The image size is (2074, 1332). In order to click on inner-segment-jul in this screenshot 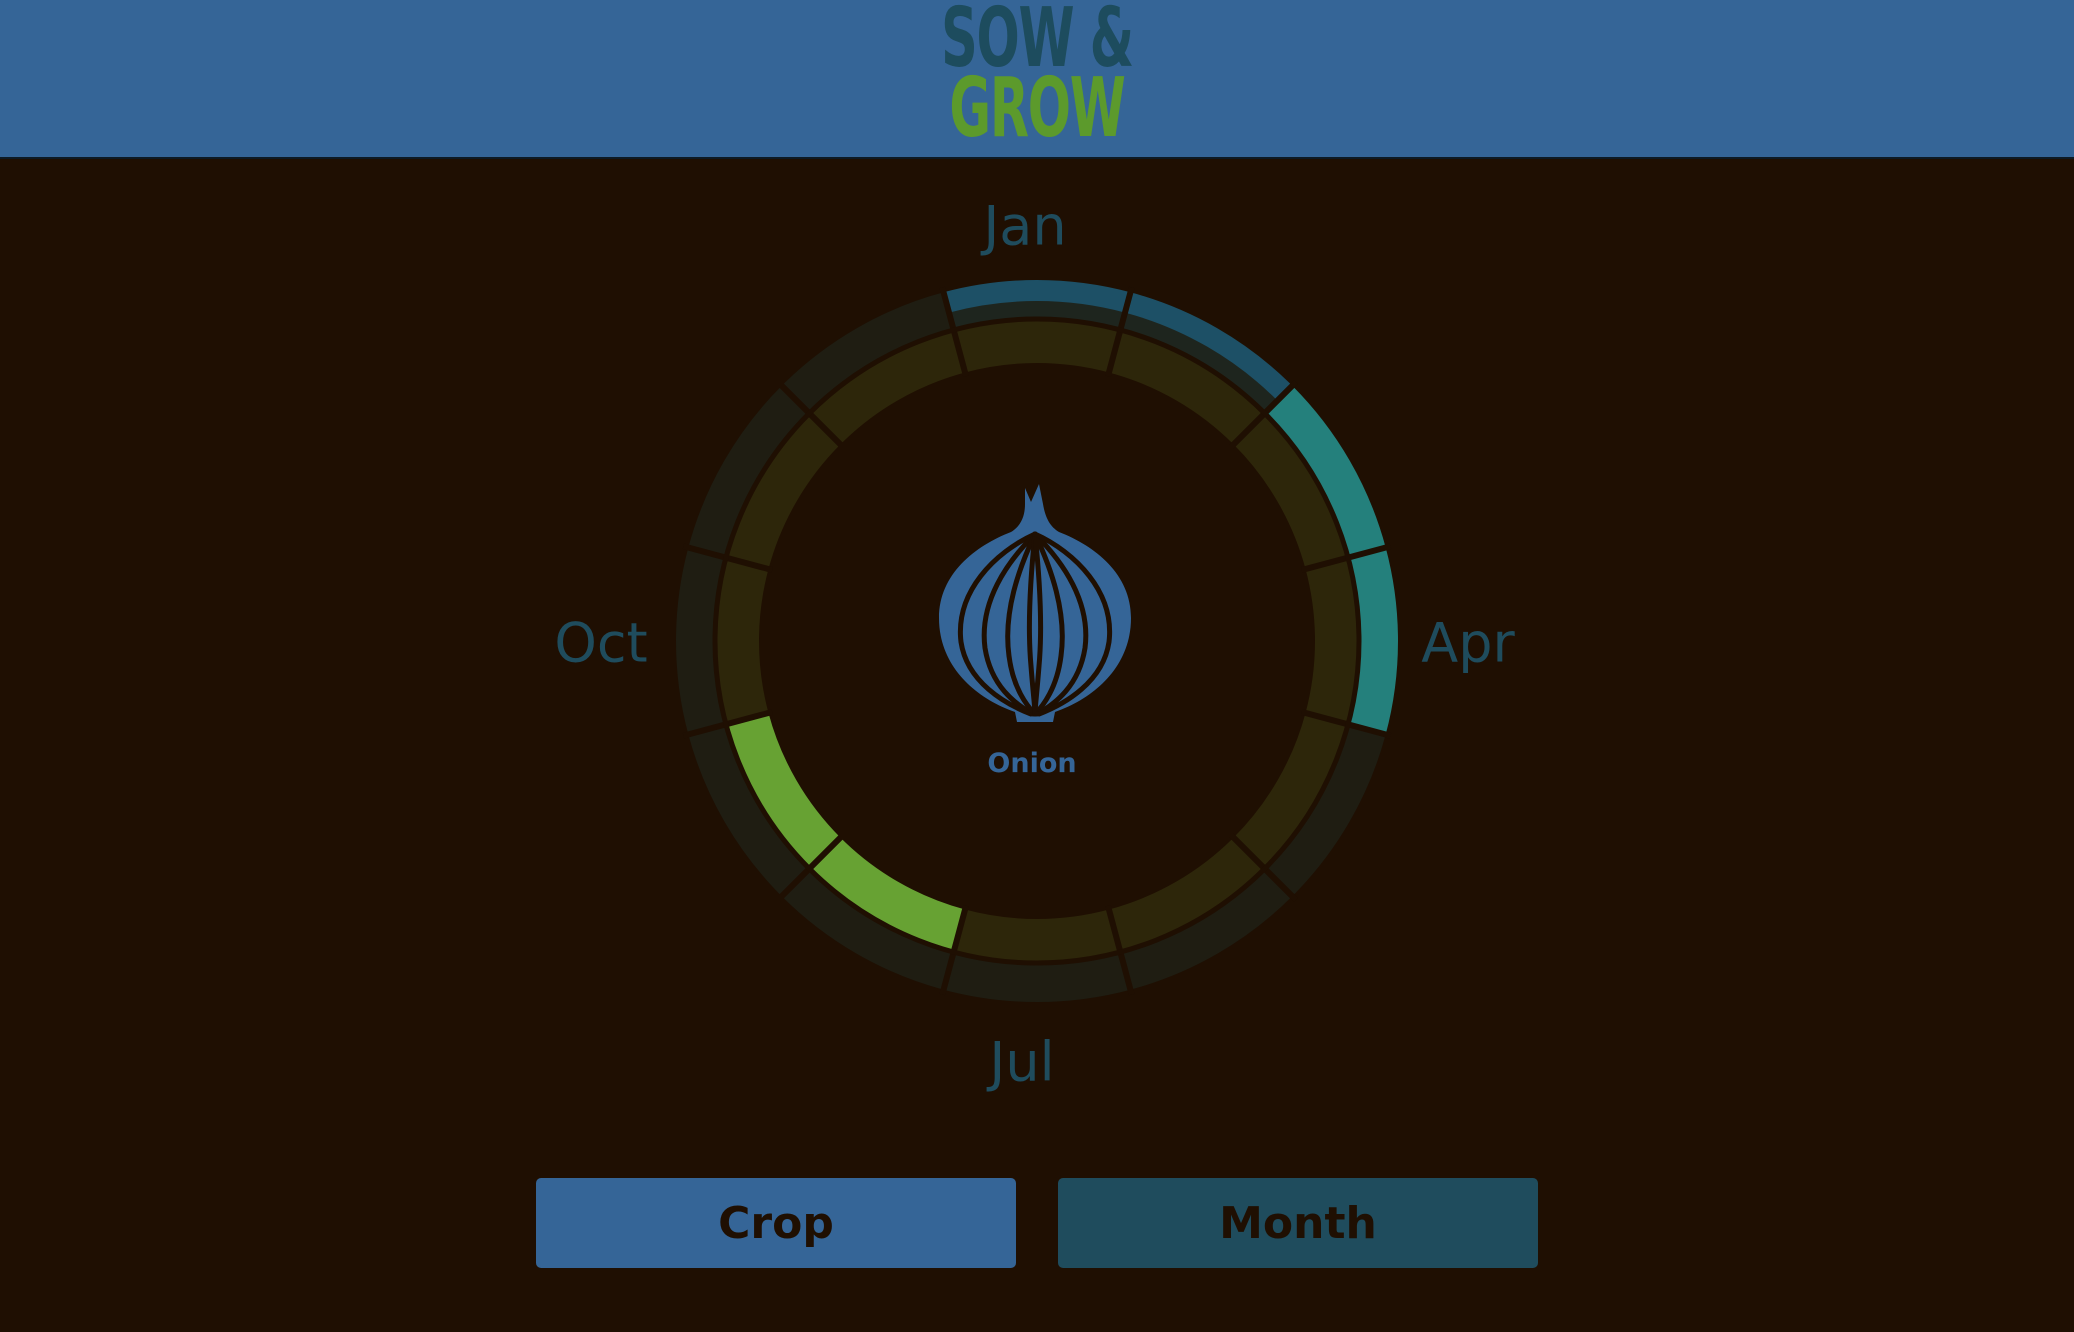, I will do `click(1037, 935)`.